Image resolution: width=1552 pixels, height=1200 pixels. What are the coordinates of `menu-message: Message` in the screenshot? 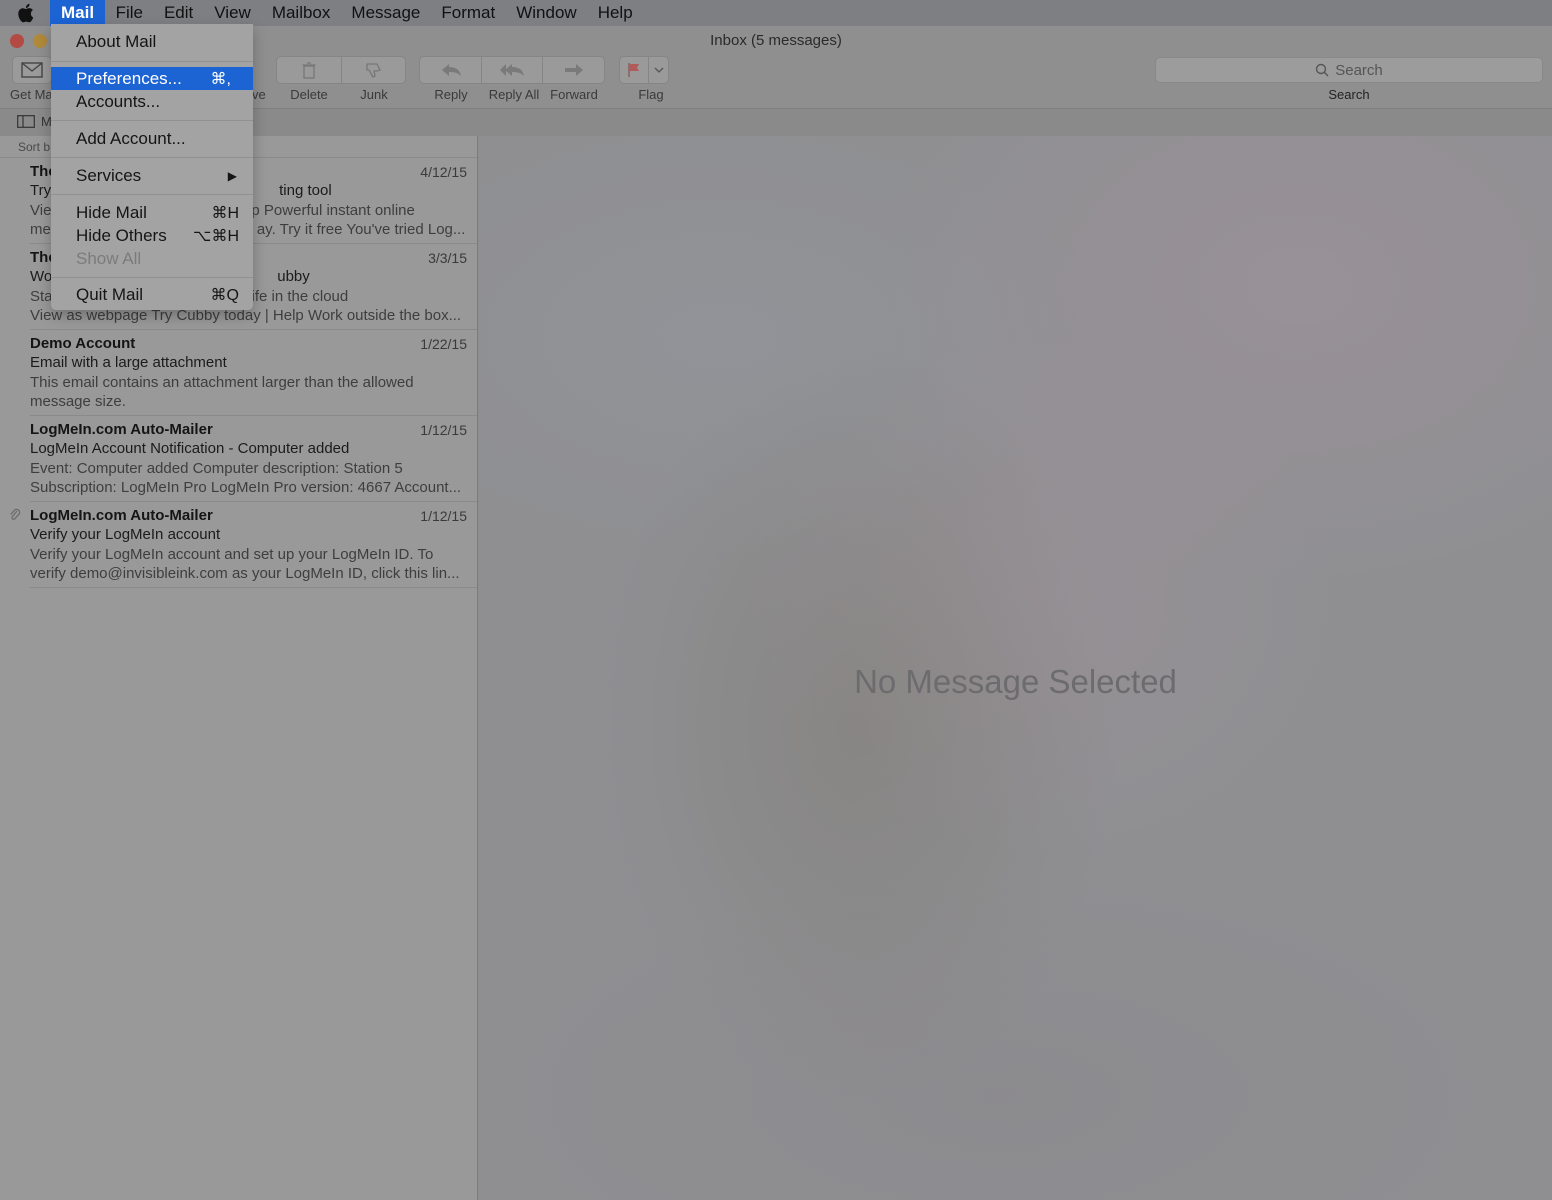 It's located at (386, 13).